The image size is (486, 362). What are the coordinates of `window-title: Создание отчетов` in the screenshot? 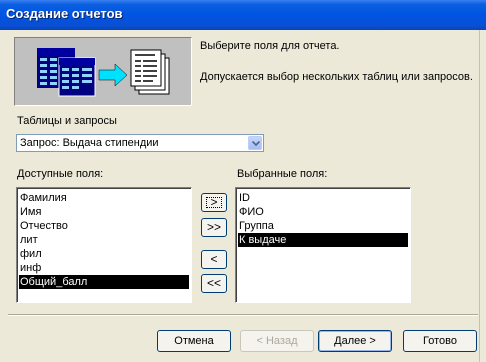 It's located at (64, 13).